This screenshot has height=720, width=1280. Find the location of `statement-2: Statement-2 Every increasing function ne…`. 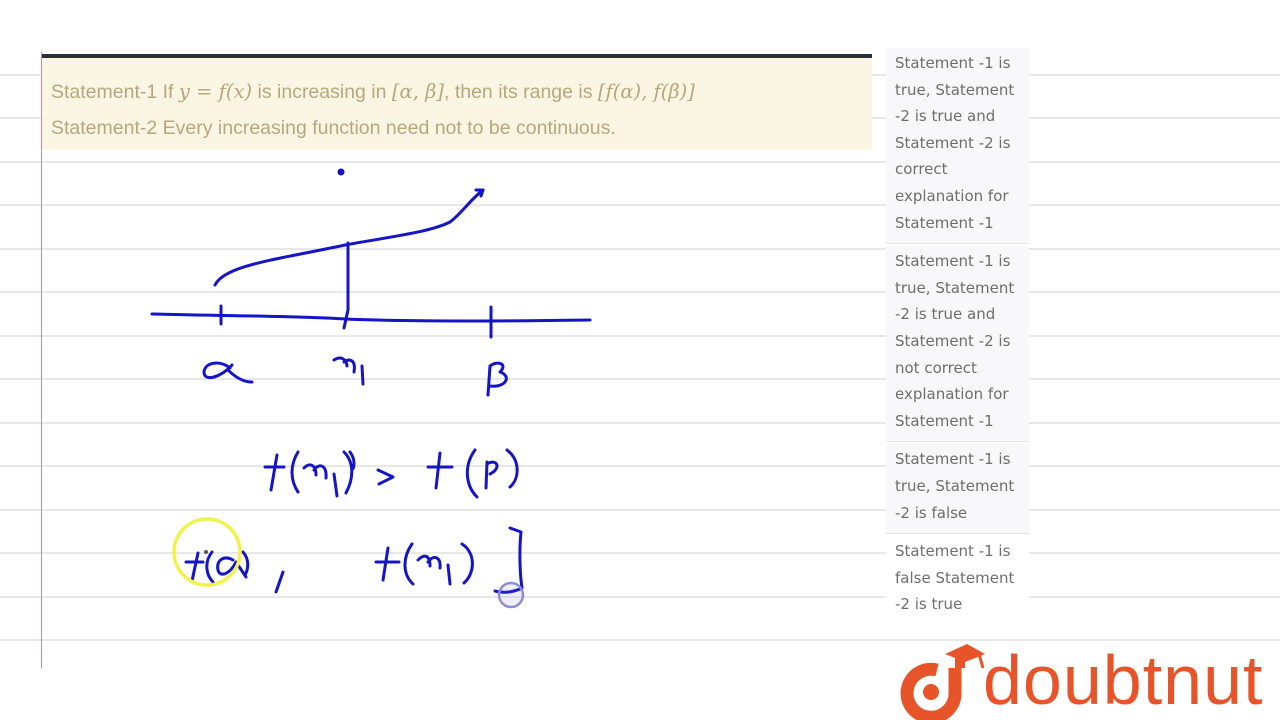

statement-2: Statement-2 Every increasing function ne… is located at coordinates (333, 128).